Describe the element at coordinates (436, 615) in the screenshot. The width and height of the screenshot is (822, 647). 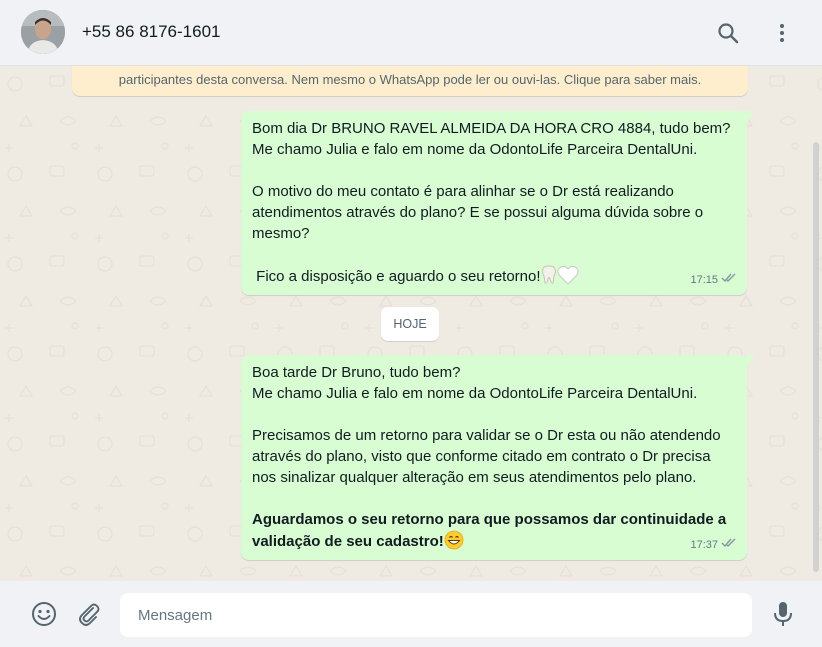
I see `message-input` at that location.